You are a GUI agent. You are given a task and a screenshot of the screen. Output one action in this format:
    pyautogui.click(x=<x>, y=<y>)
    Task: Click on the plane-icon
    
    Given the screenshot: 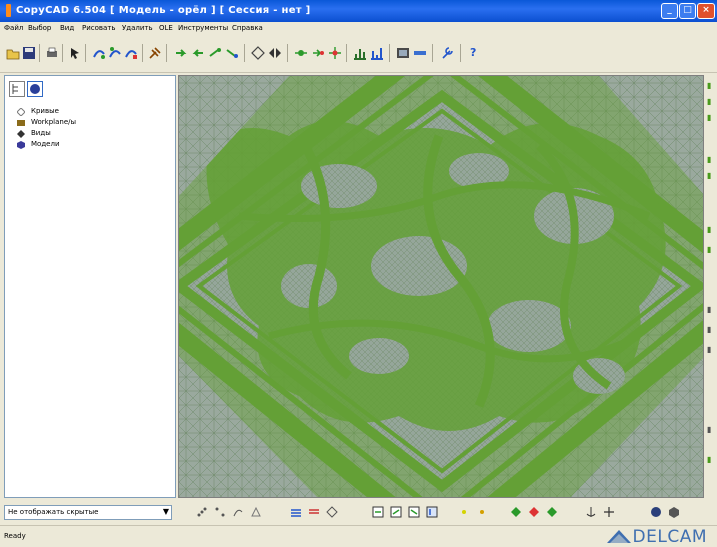 What is the action you would take?
    pyautogui.click(x=420, y=53)
    